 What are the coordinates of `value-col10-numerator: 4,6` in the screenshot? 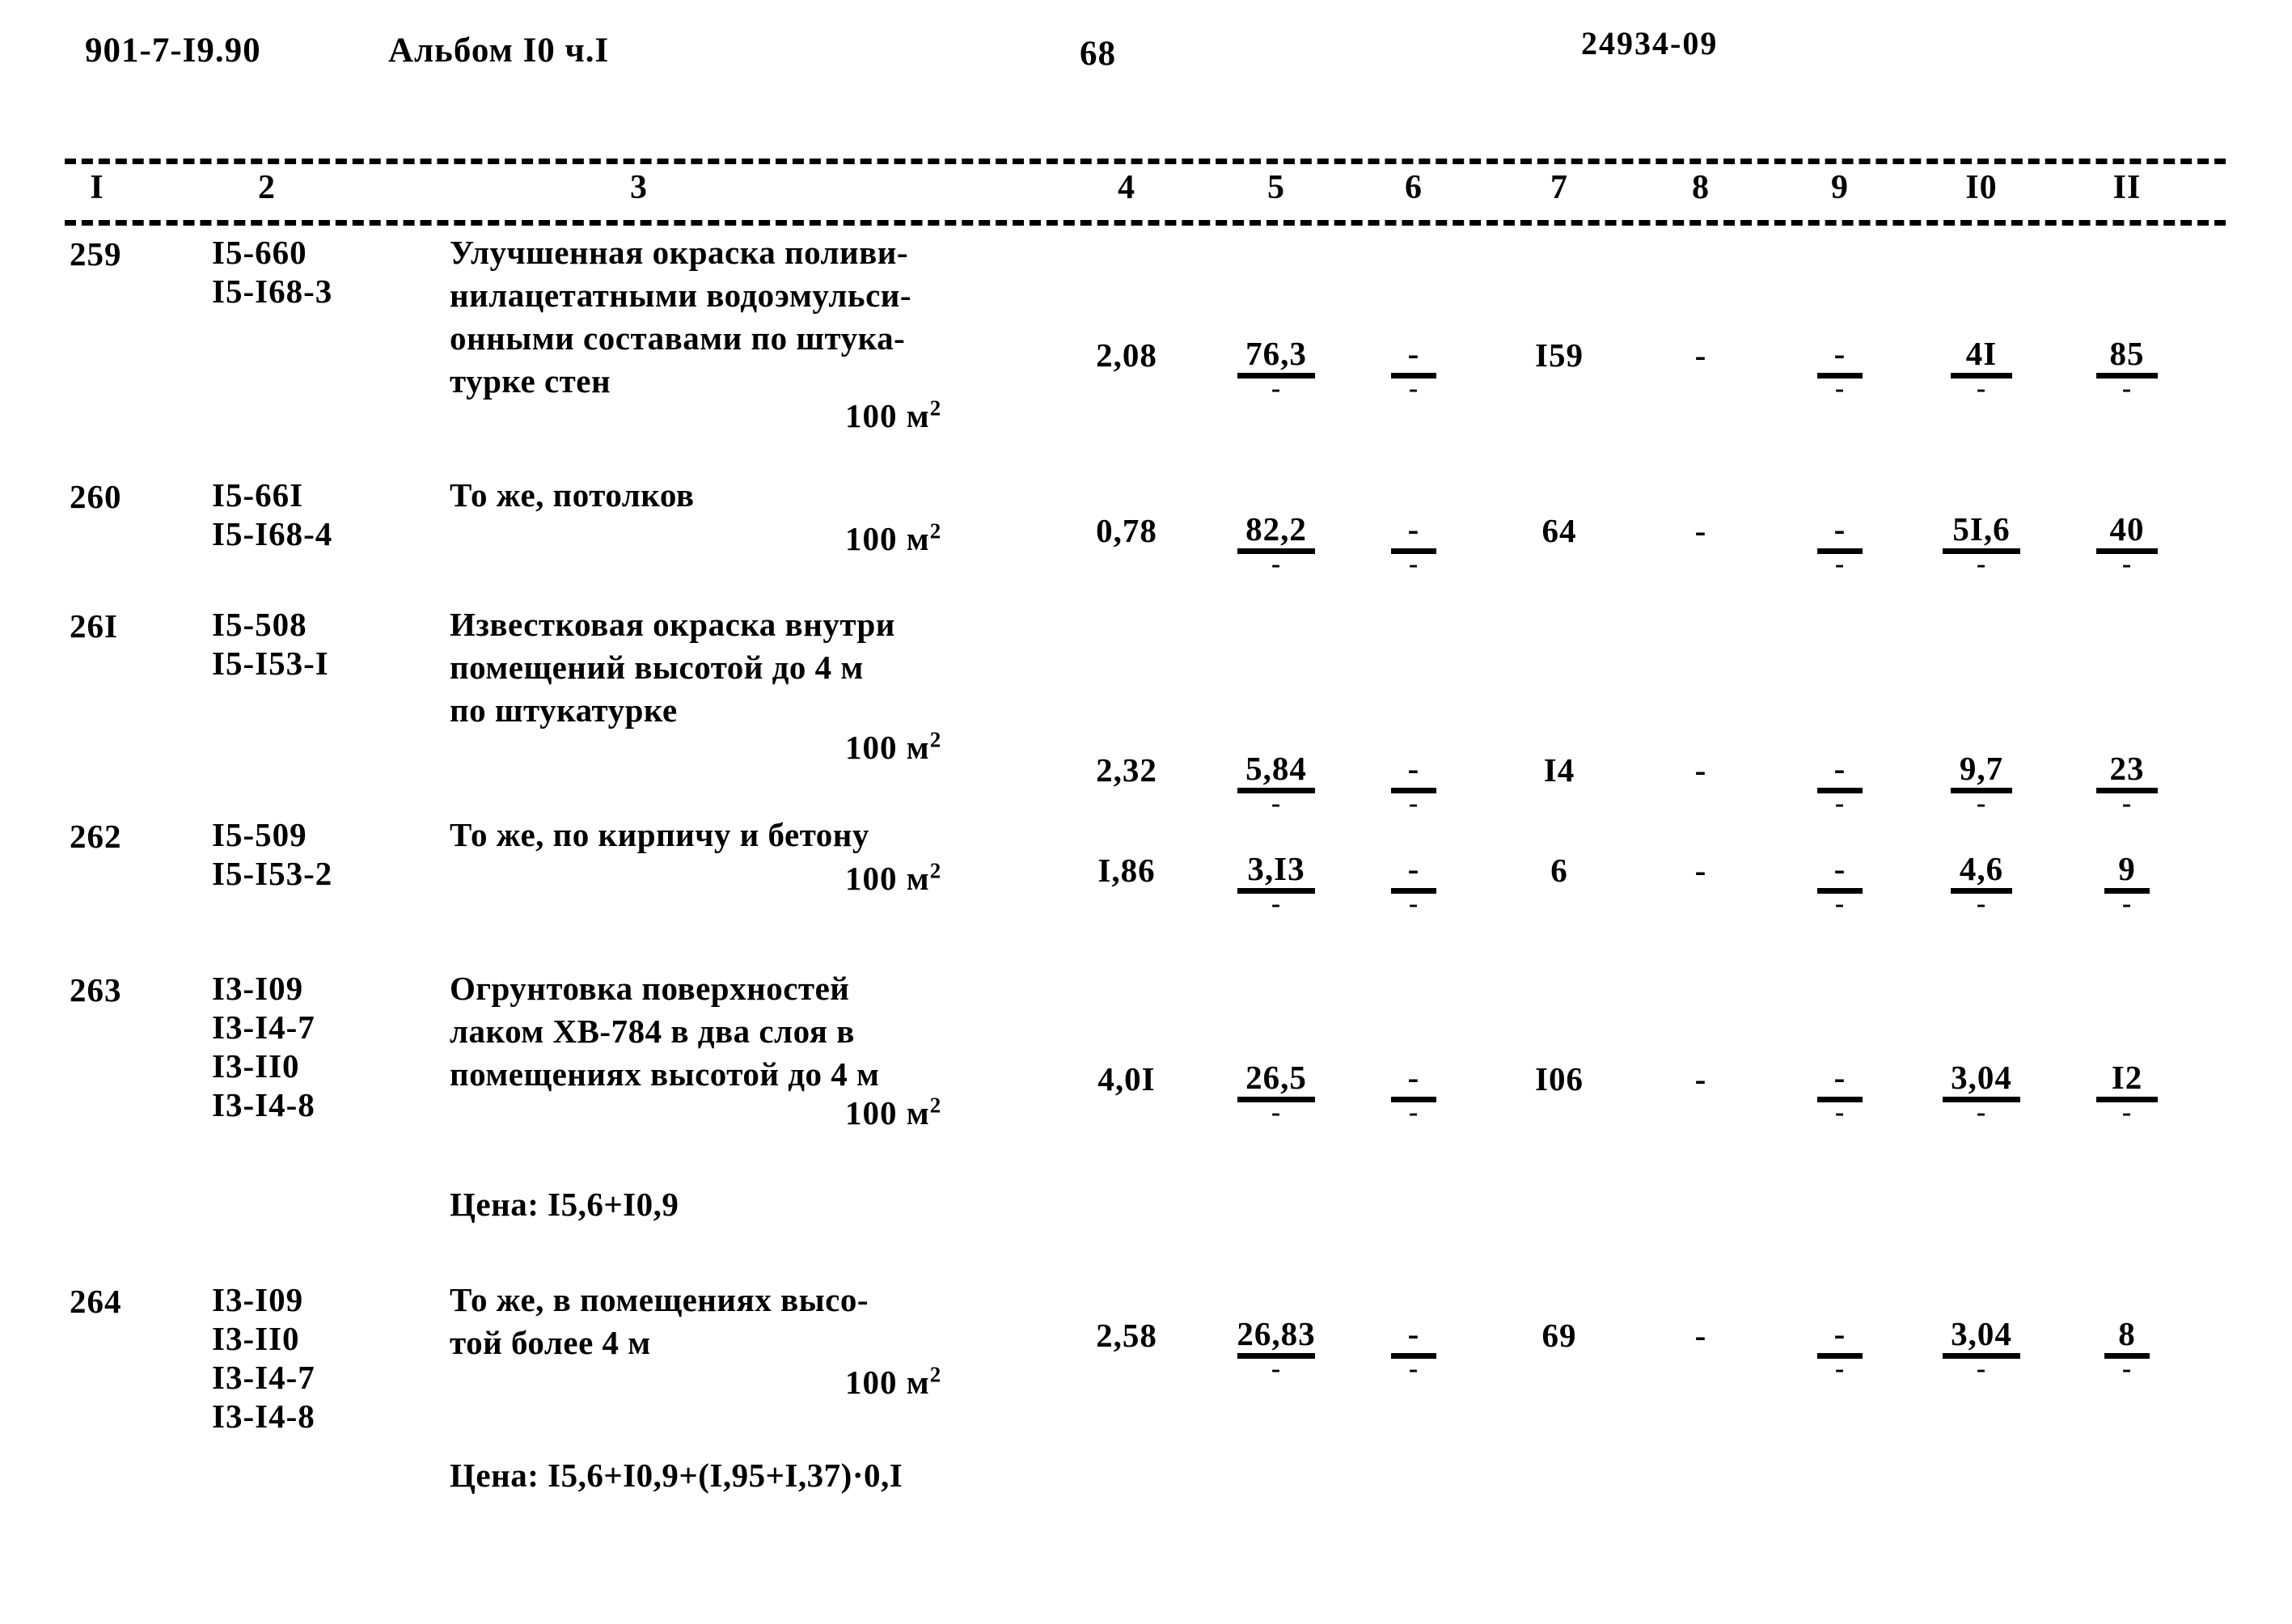 It's located at (1982, 868).